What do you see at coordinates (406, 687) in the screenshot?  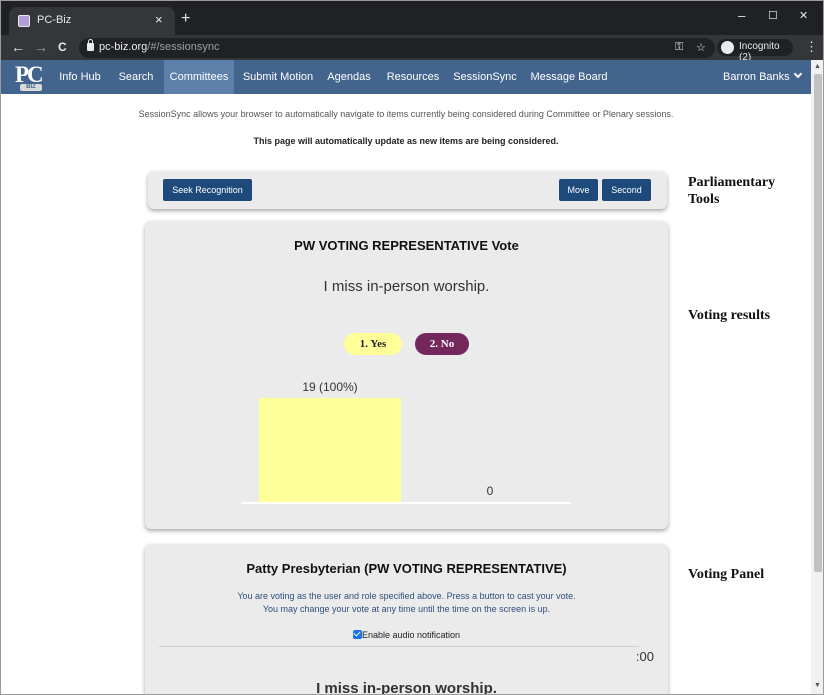 I see `panel-question: I miss in-person worship.` at bounding box center [406, 687].